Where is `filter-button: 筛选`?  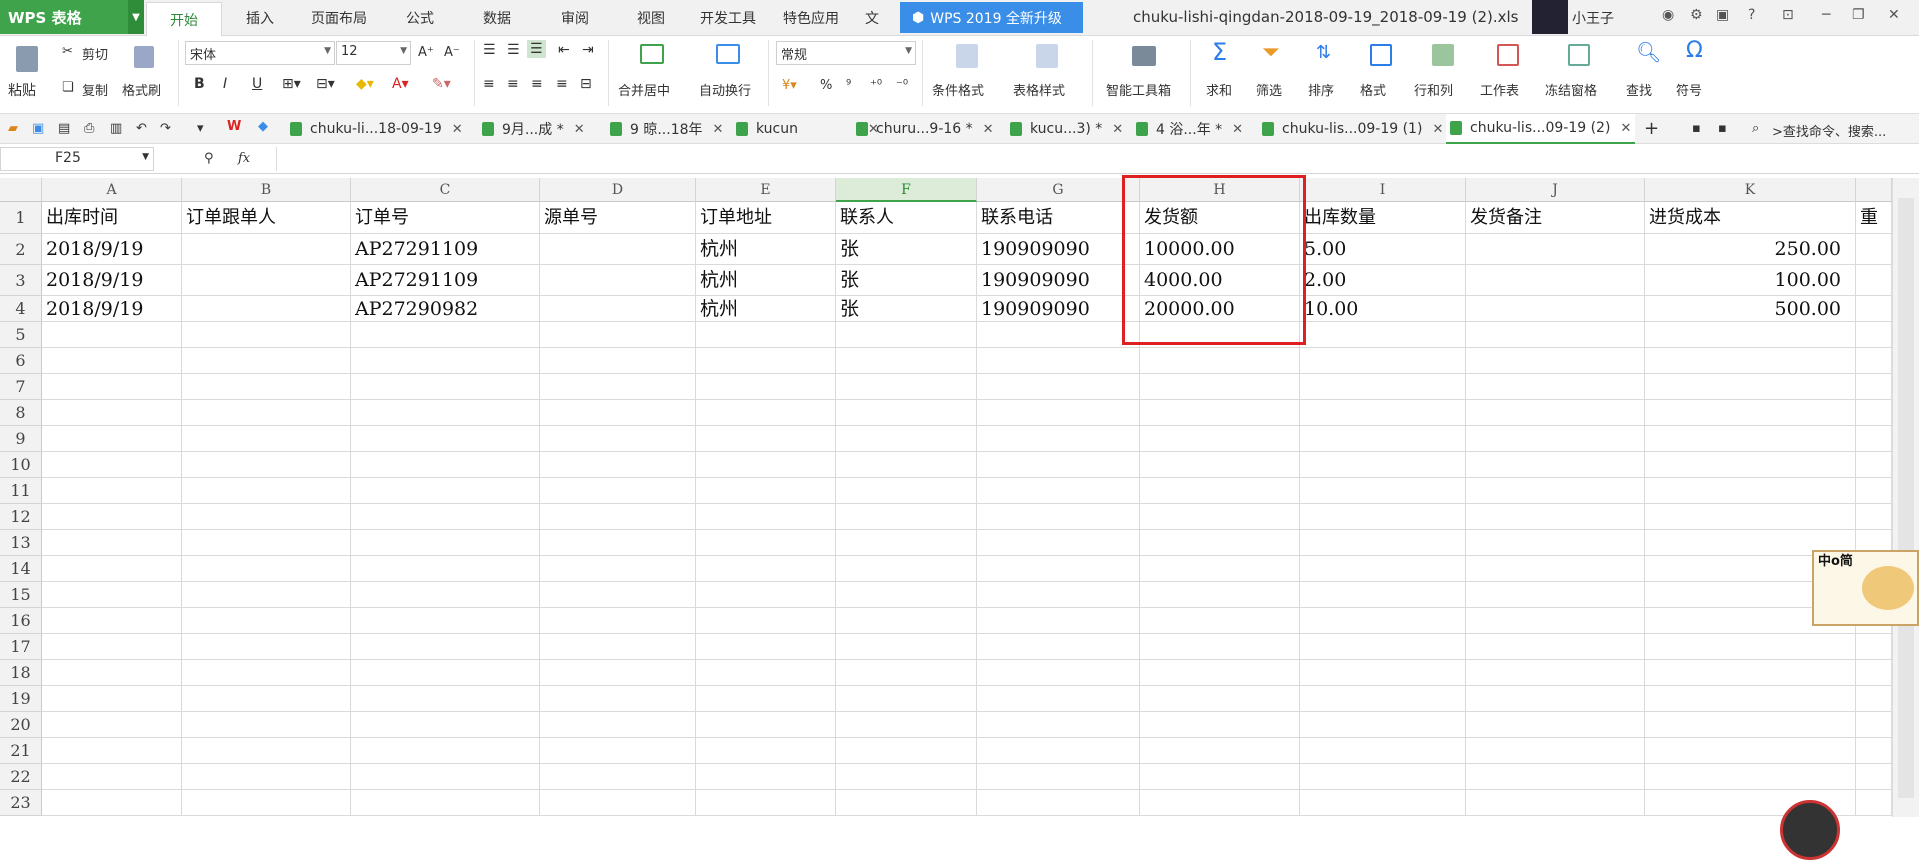 filter-button: 筛选 is located at coordinates (1269, 89).